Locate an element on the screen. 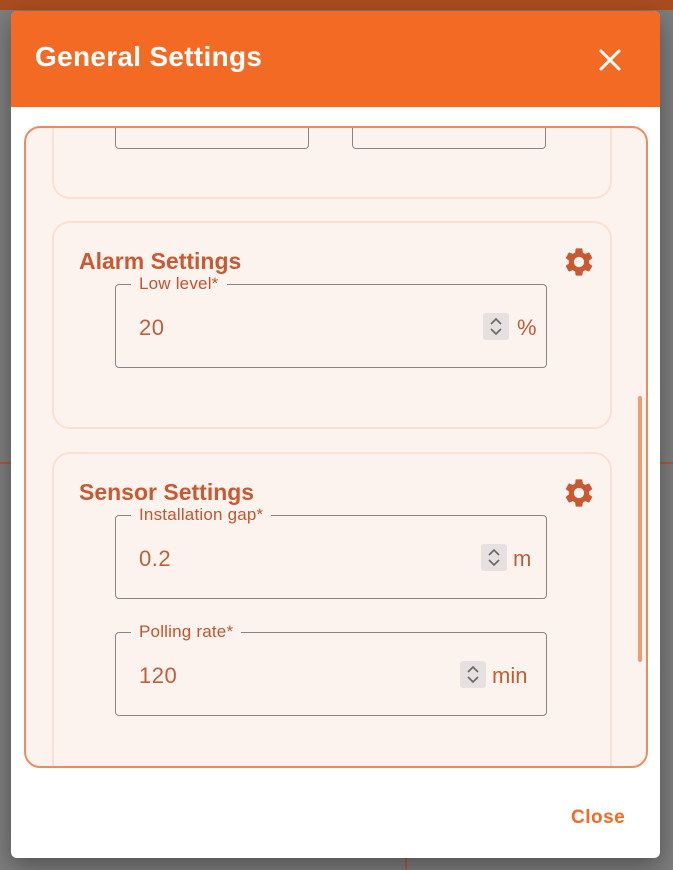 This screenshot has width=673, height=870. dialog-title: General Settings is located at coordinates (149, 56).